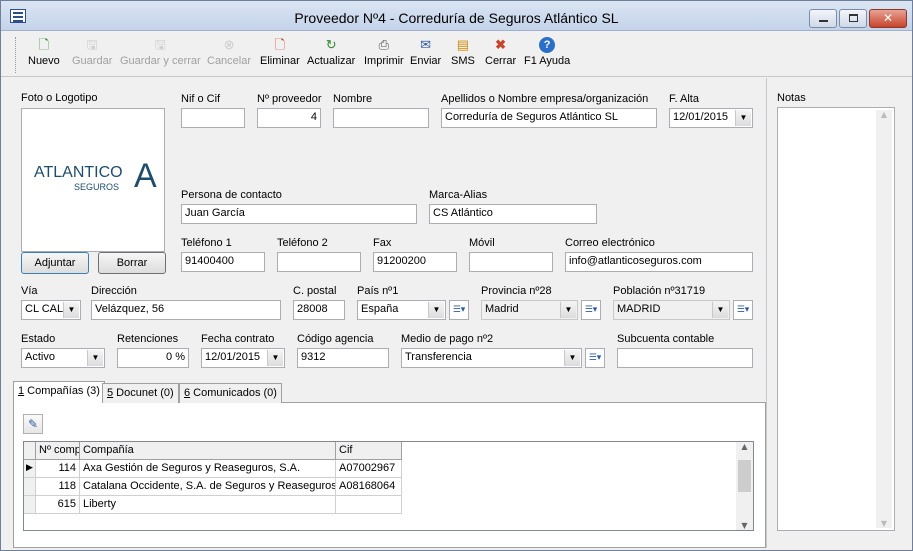  Describe the element at coordinates (659, 262) in the screenshot. I see `correo-field: info@atlanticoseguros.com` at that location.